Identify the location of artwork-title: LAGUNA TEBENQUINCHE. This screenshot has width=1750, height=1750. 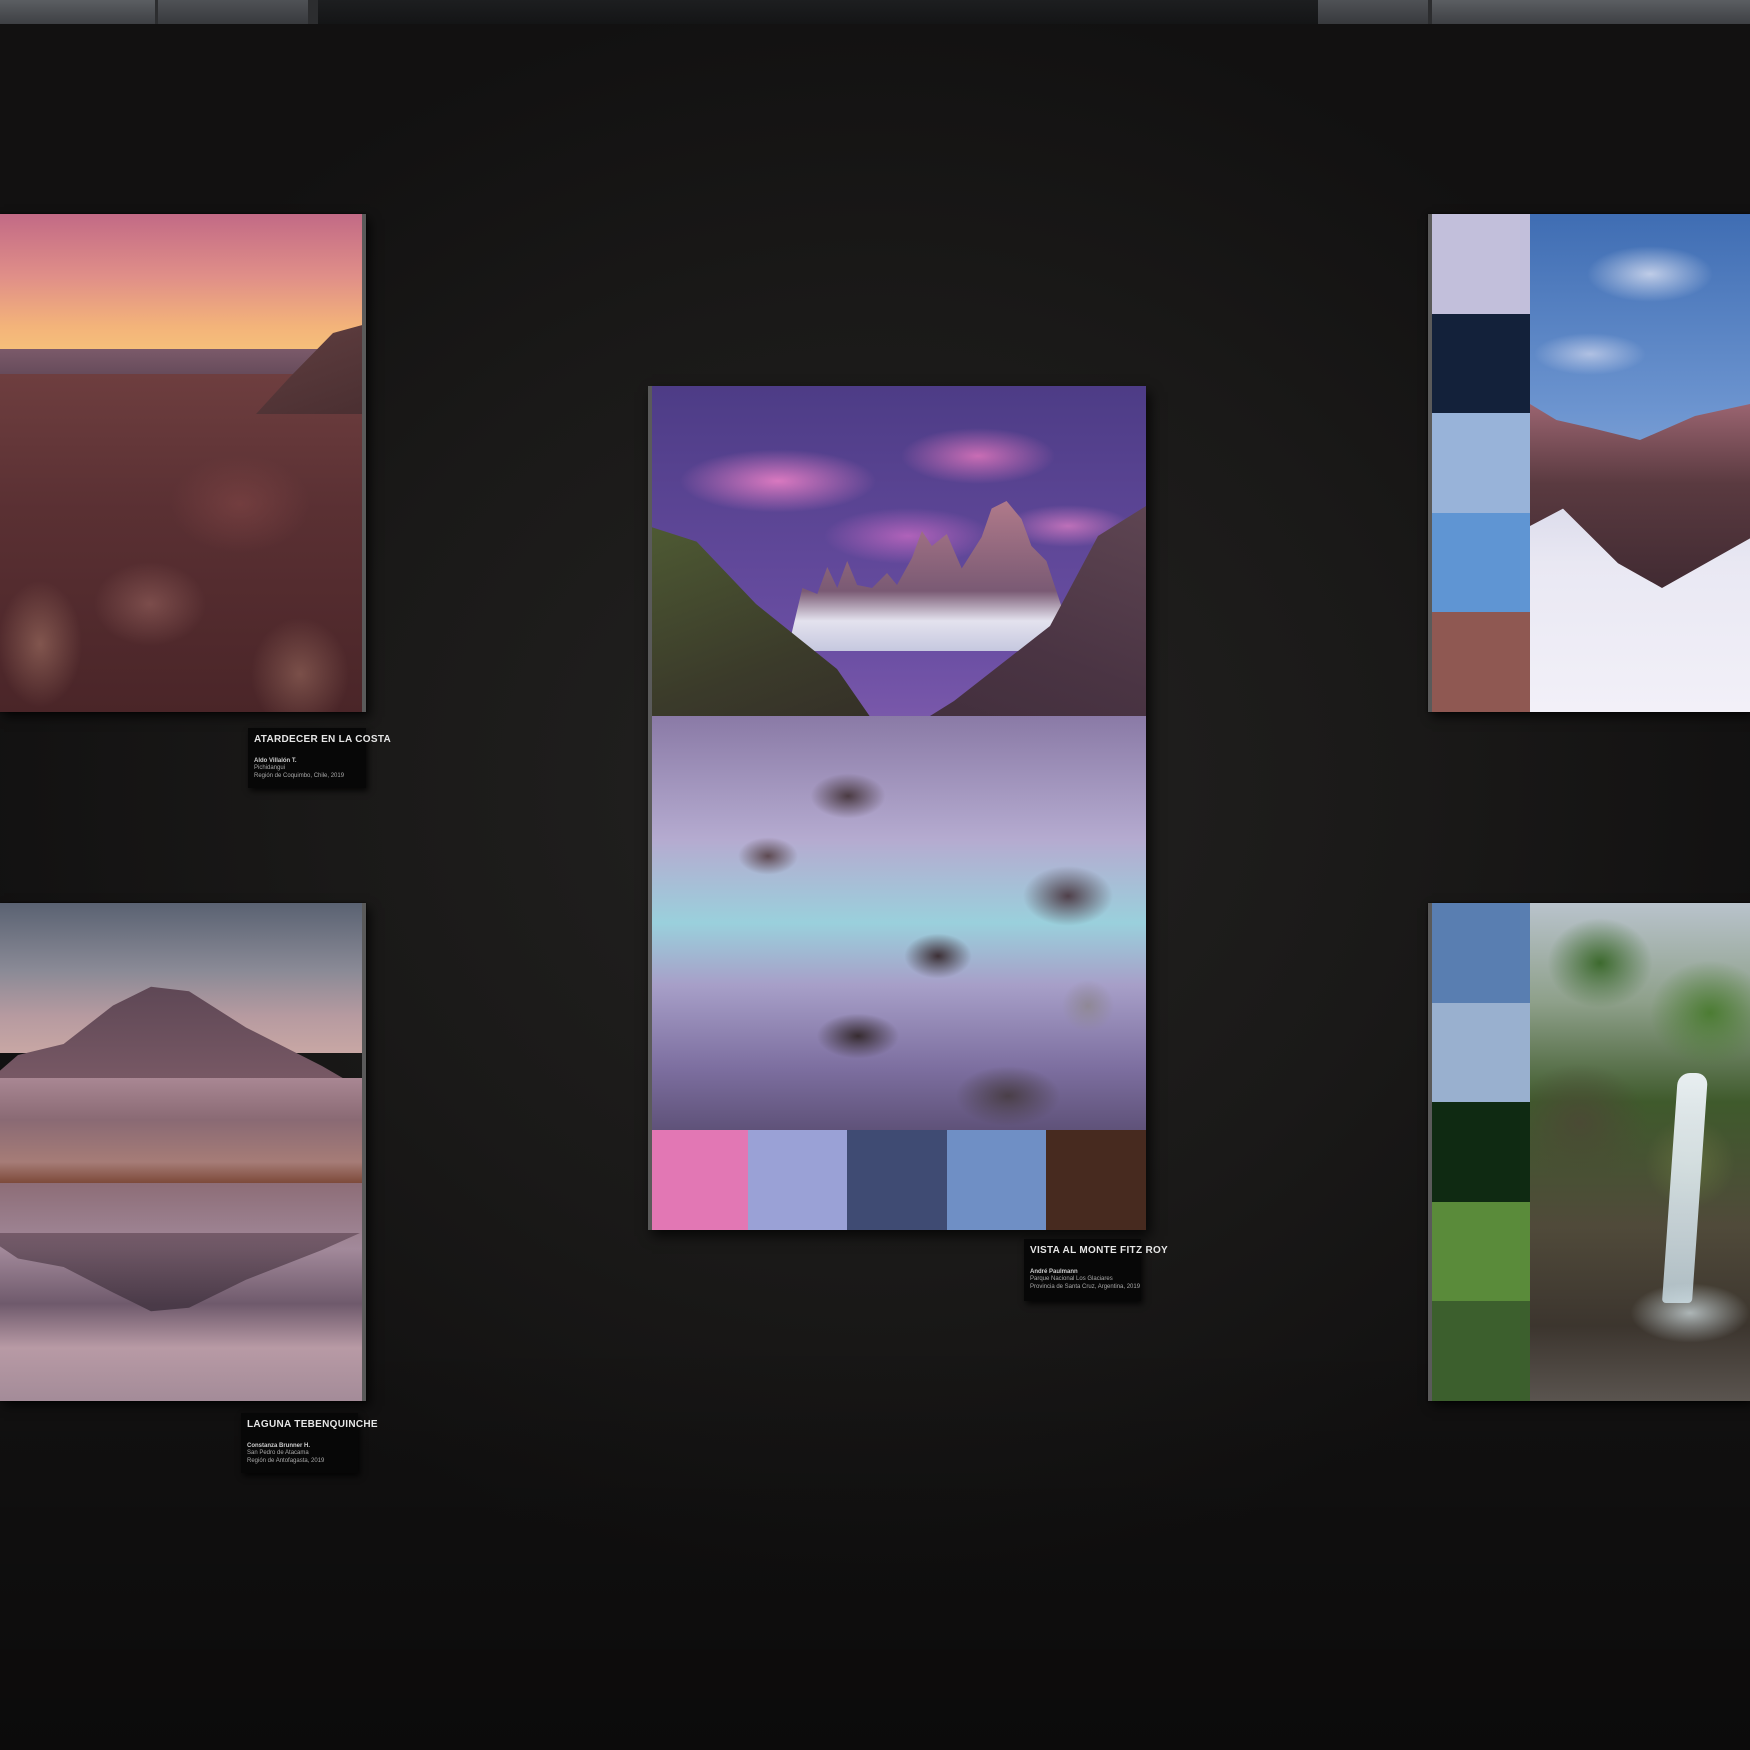
(312, 1424).